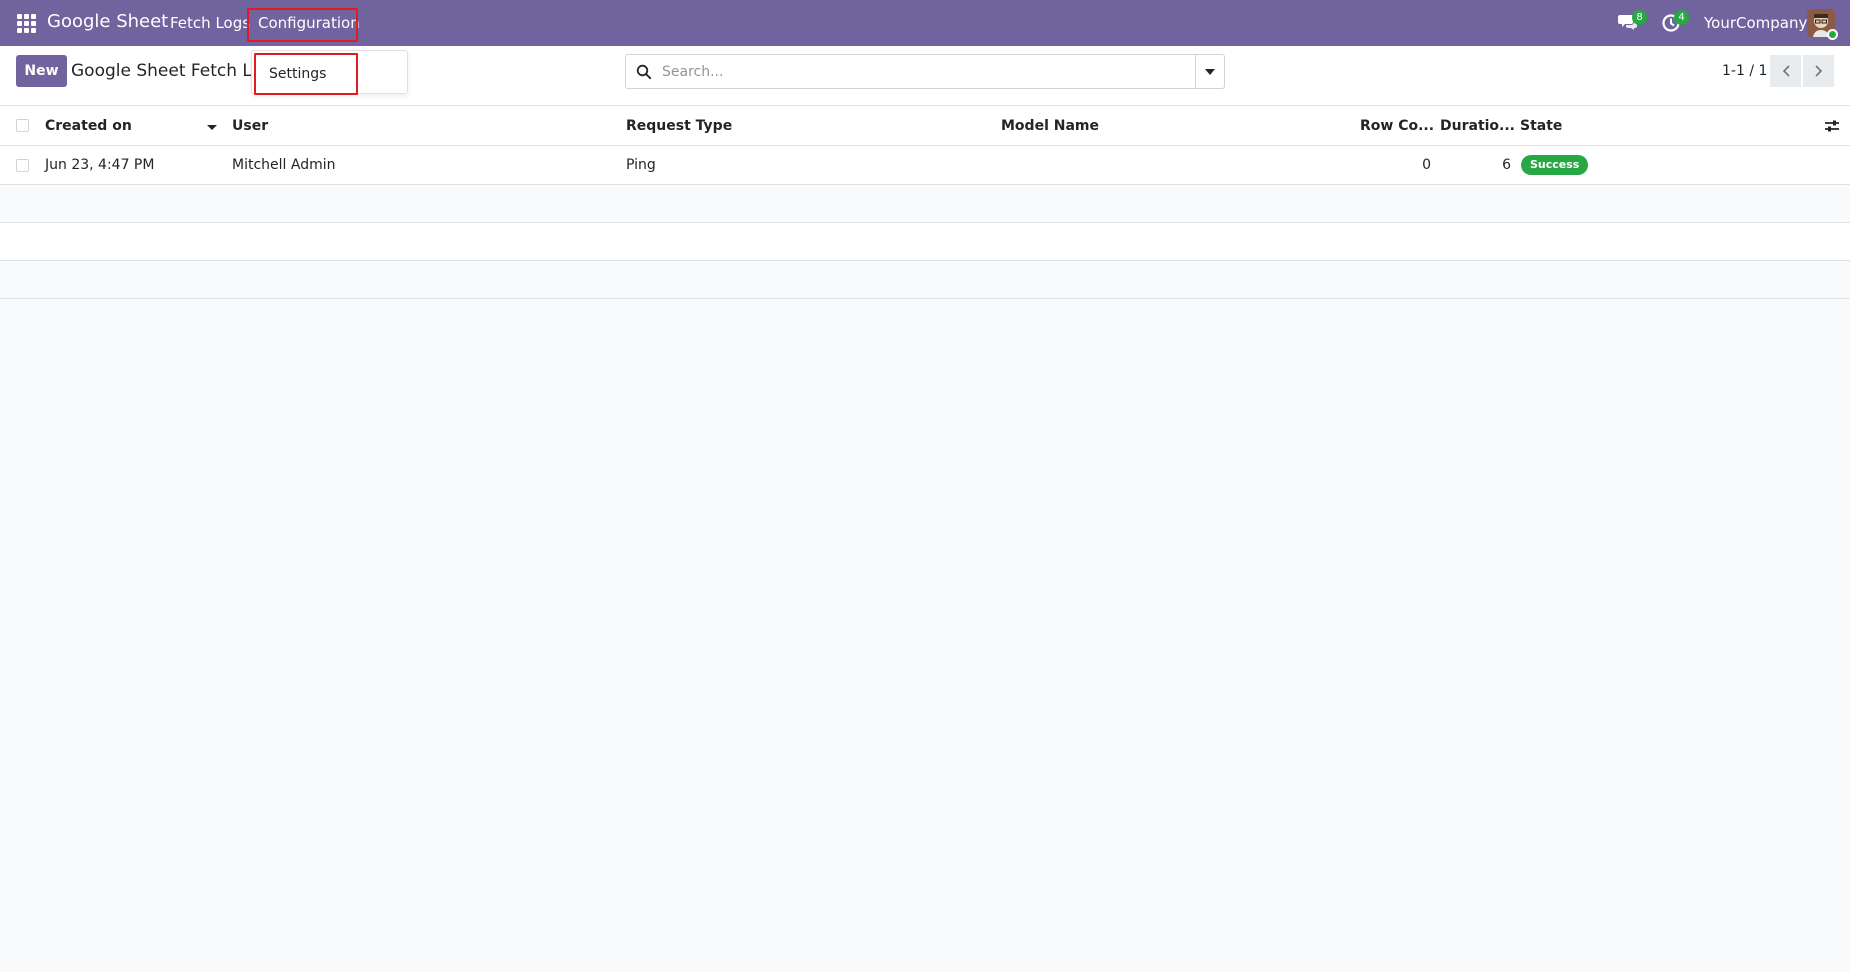 This screenshot has width=1850, height=972. I want to click on pager-previous-button, so click(1785, 71).